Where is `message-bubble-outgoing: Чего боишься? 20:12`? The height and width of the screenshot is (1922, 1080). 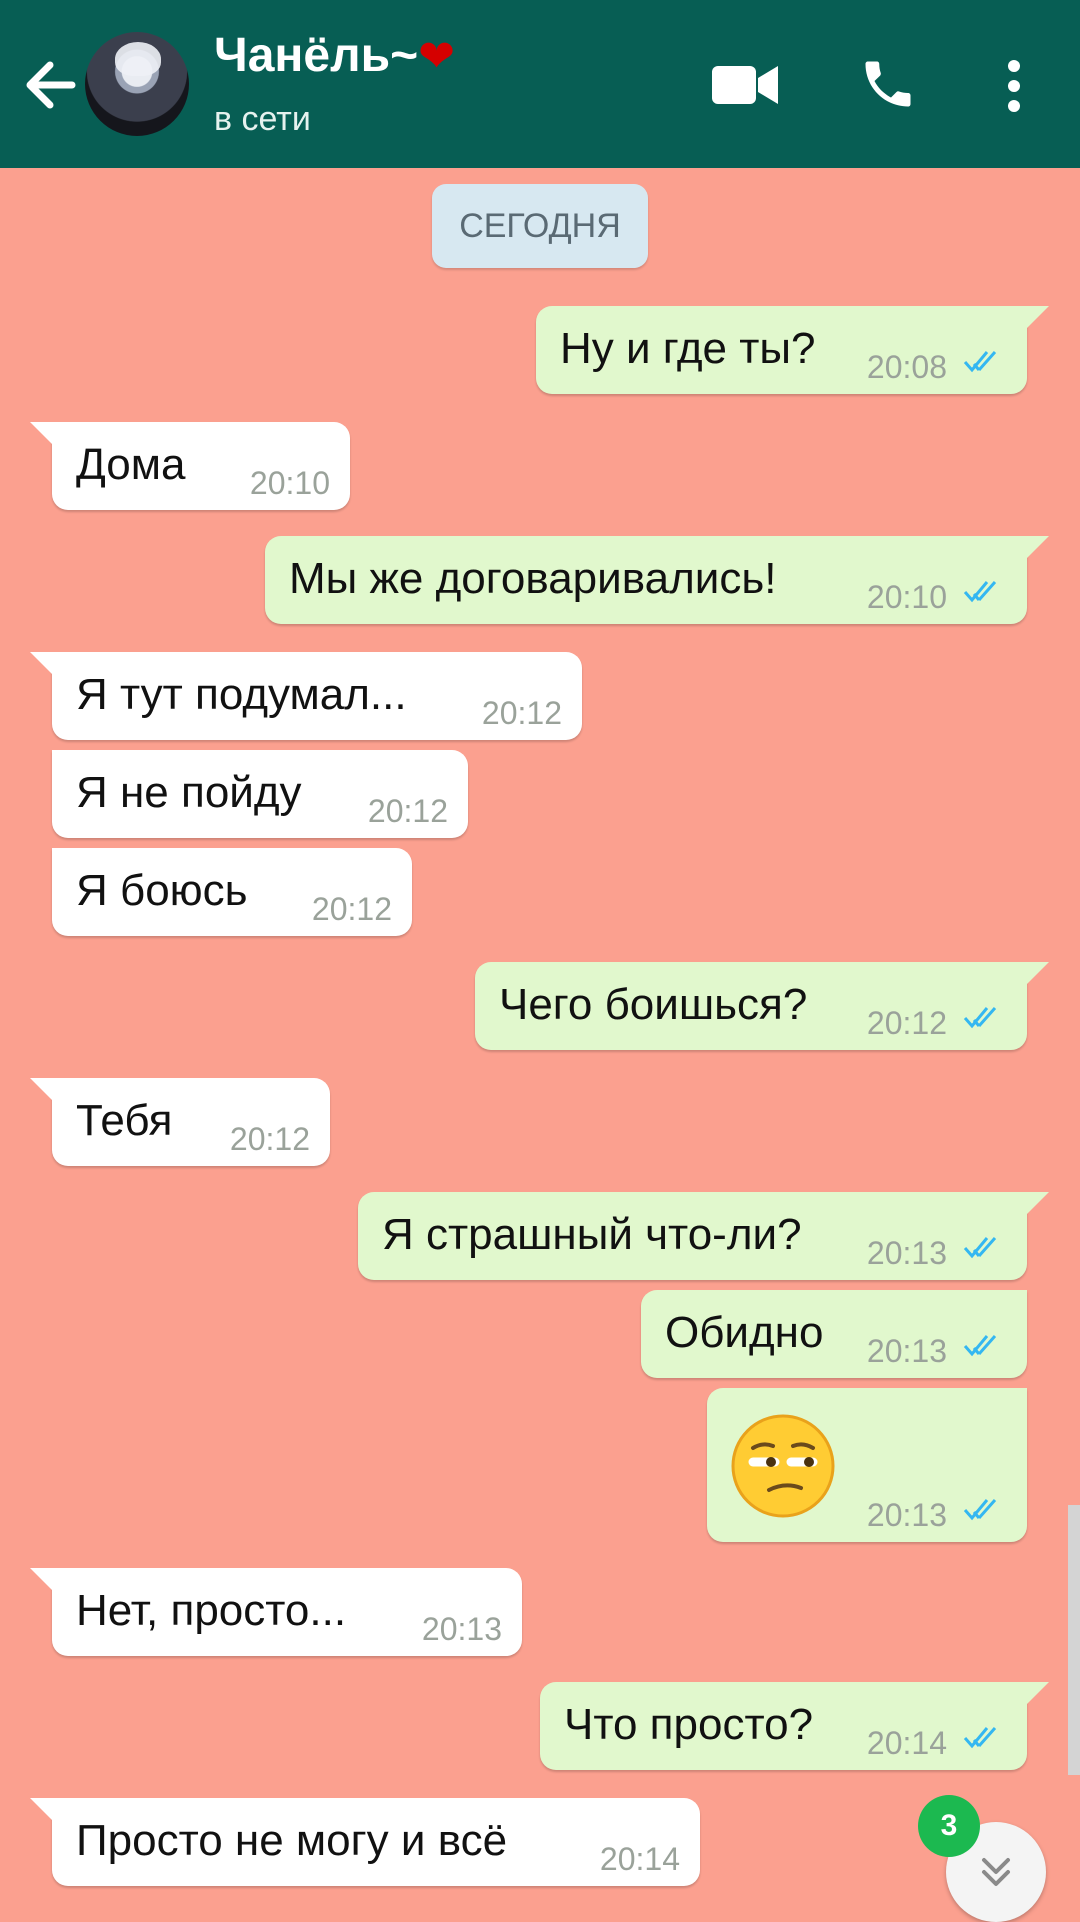
message-bubble-outgoing: Чего боишься? 20:12 is located at coordinates (762, 1006).